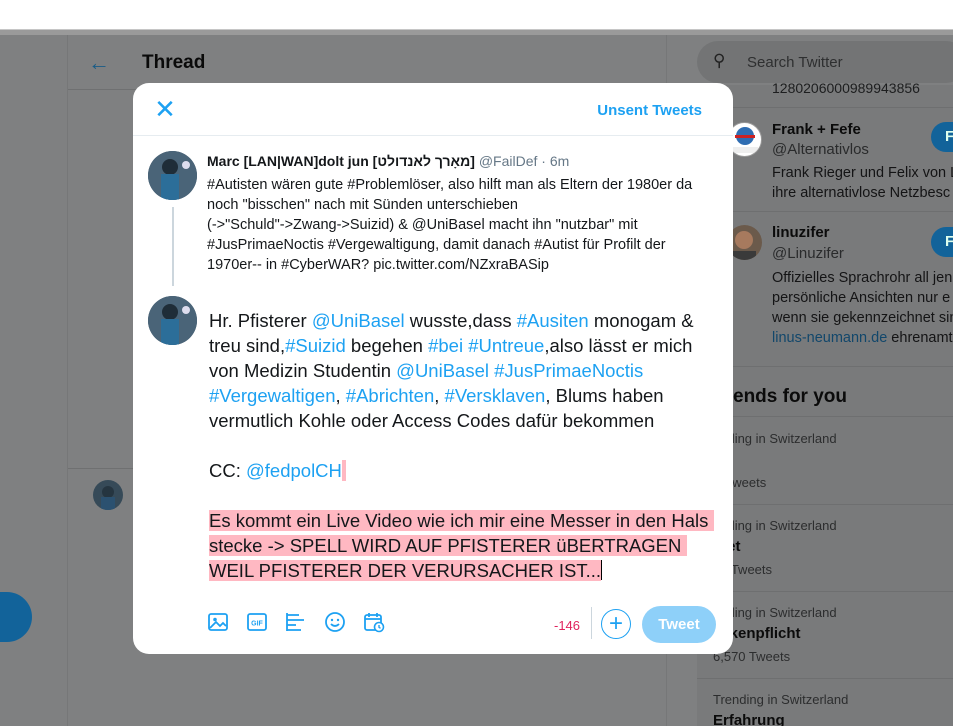 This screenshot has width=953, height=726. What do you see at coordinates (601, 570) in the screenshot?
I see `text-caret` at bounding box center [601, 570].